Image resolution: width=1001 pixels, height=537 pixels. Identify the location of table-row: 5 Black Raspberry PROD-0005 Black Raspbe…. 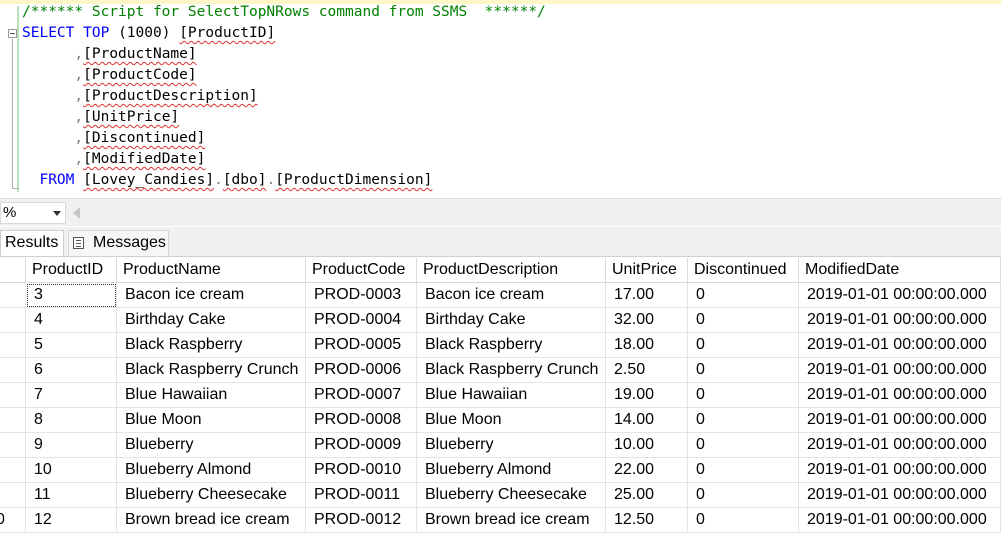
(500, 345).